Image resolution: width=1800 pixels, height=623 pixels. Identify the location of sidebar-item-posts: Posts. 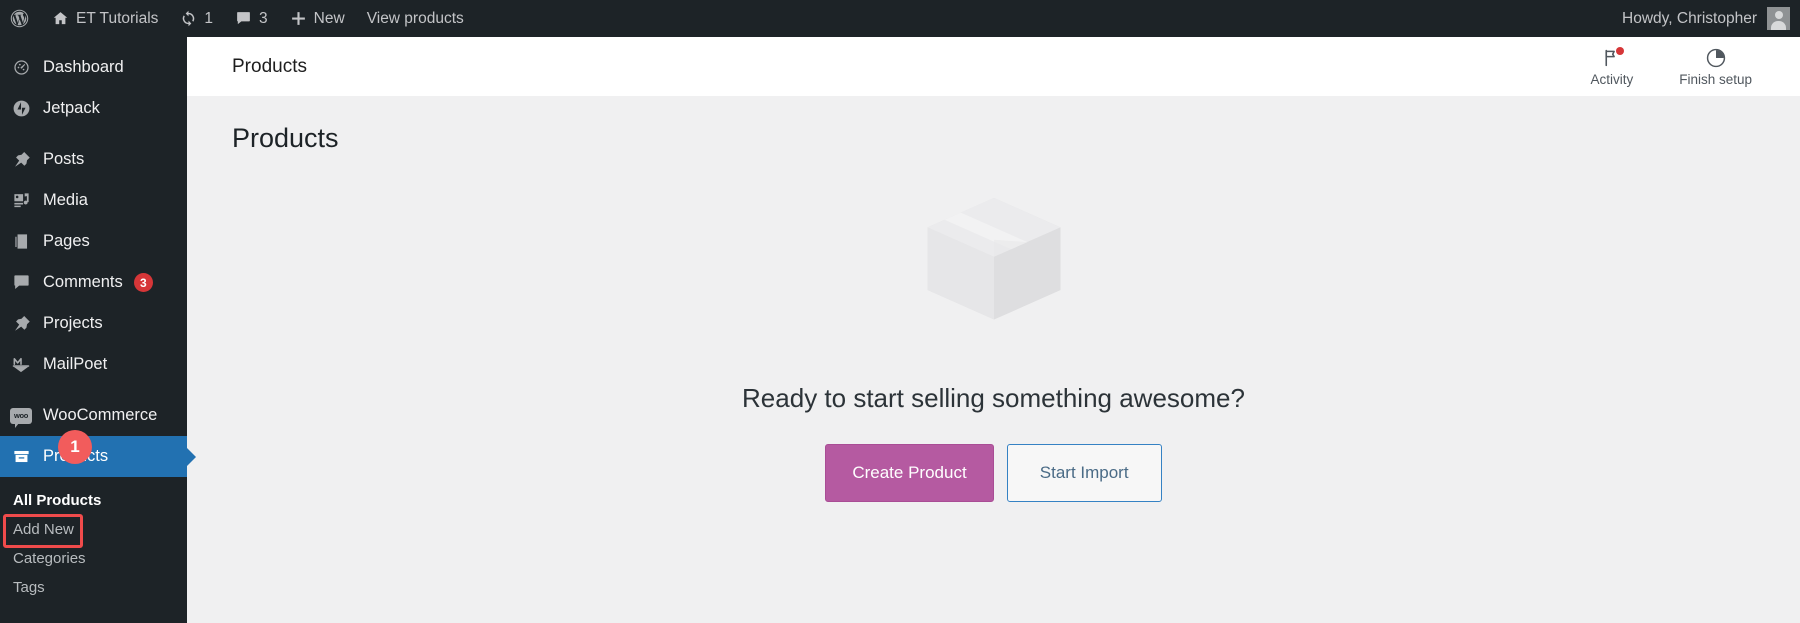
(93, 159).